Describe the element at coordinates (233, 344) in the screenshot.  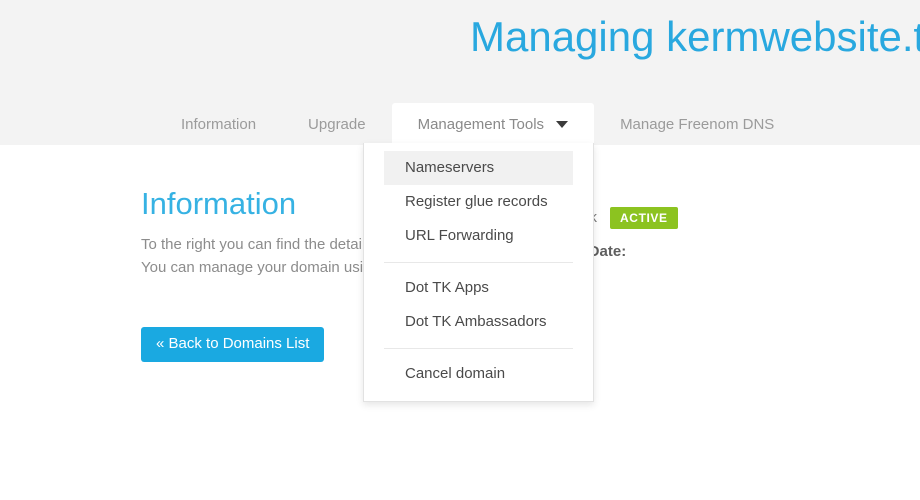
I see `back-to-domains-list-button: « Back to Domains List` at that location.